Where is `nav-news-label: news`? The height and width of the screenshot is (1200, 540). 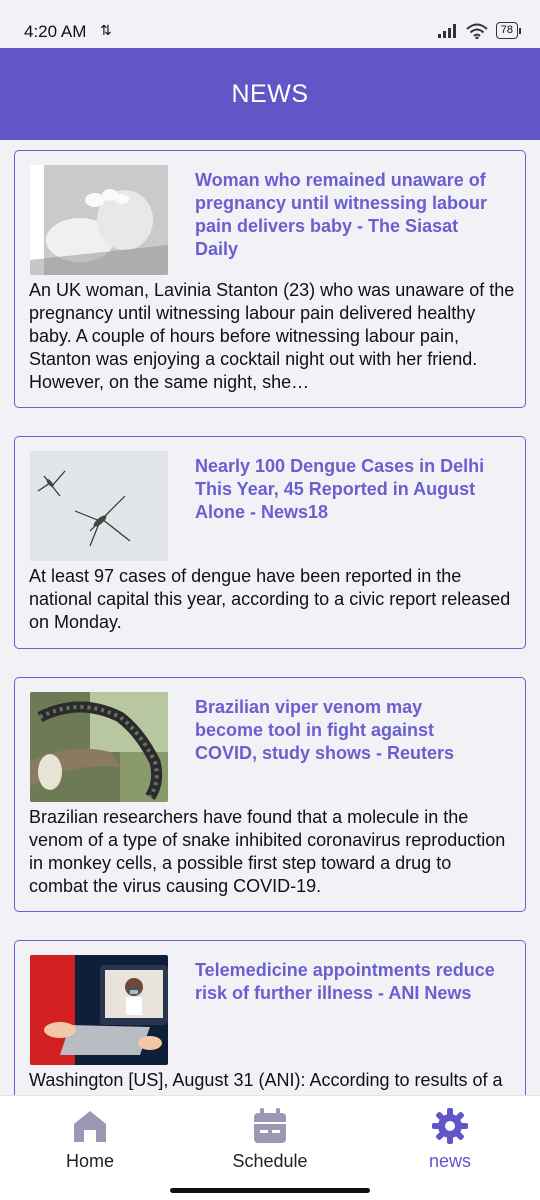 nav-news-label: news is located at coordinates (450, 1161).